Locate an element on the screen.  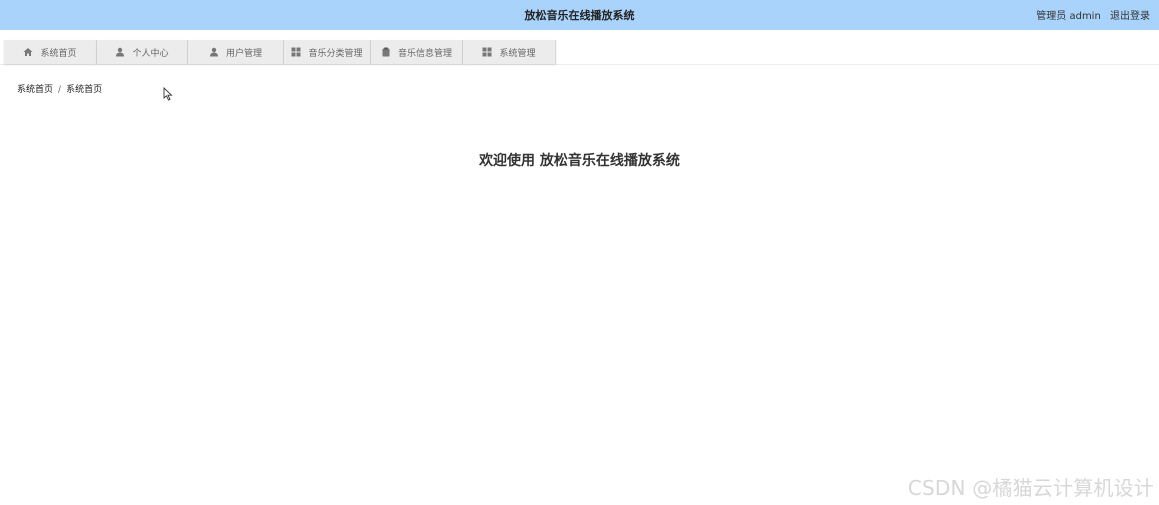
home-icon is located at coordinates (28, 52).